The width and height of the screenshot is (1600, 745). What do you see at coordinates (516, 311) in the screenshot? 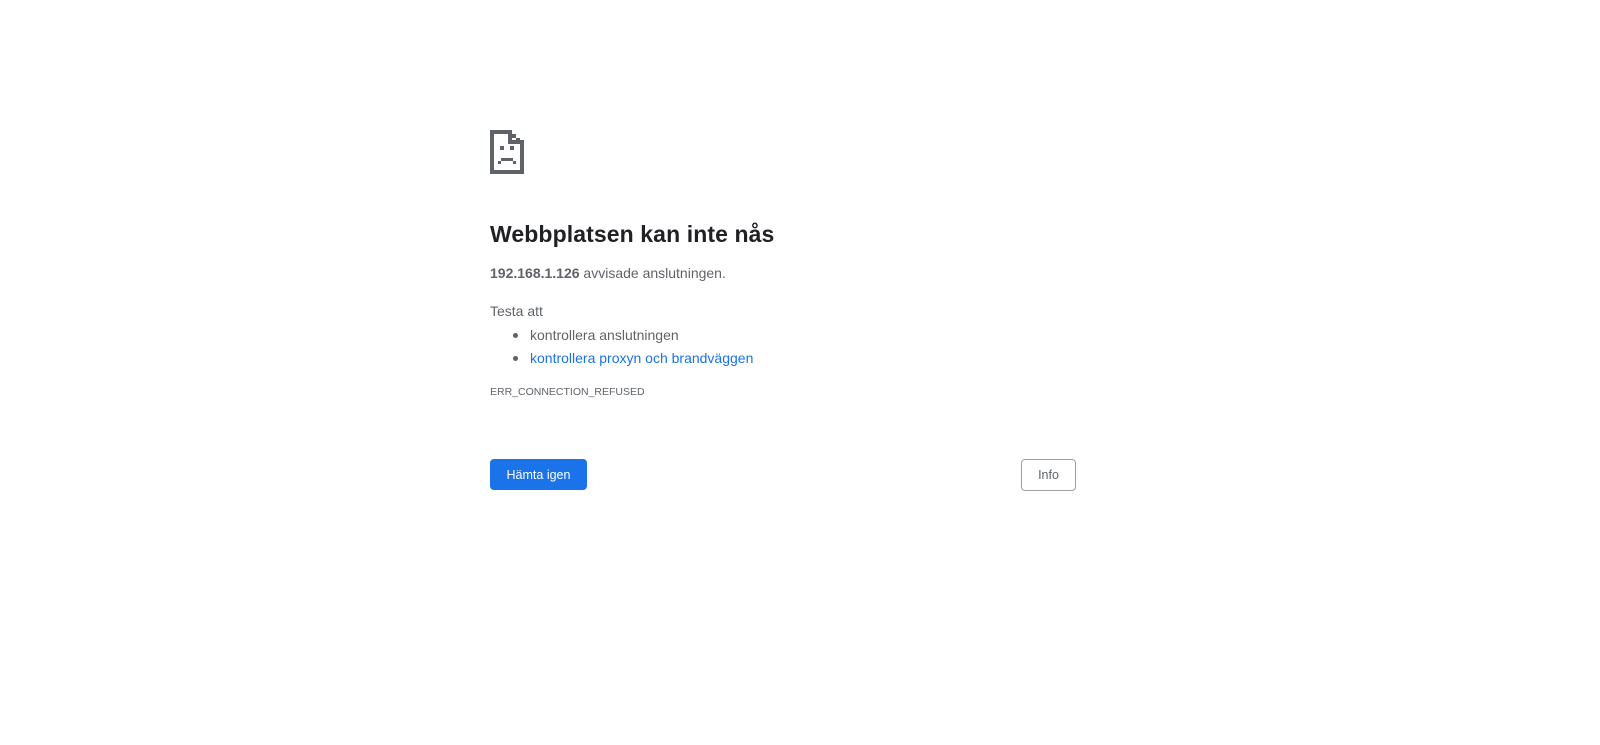
I see `suggestions-heading: Testa att` at bounding box center [516, 311].